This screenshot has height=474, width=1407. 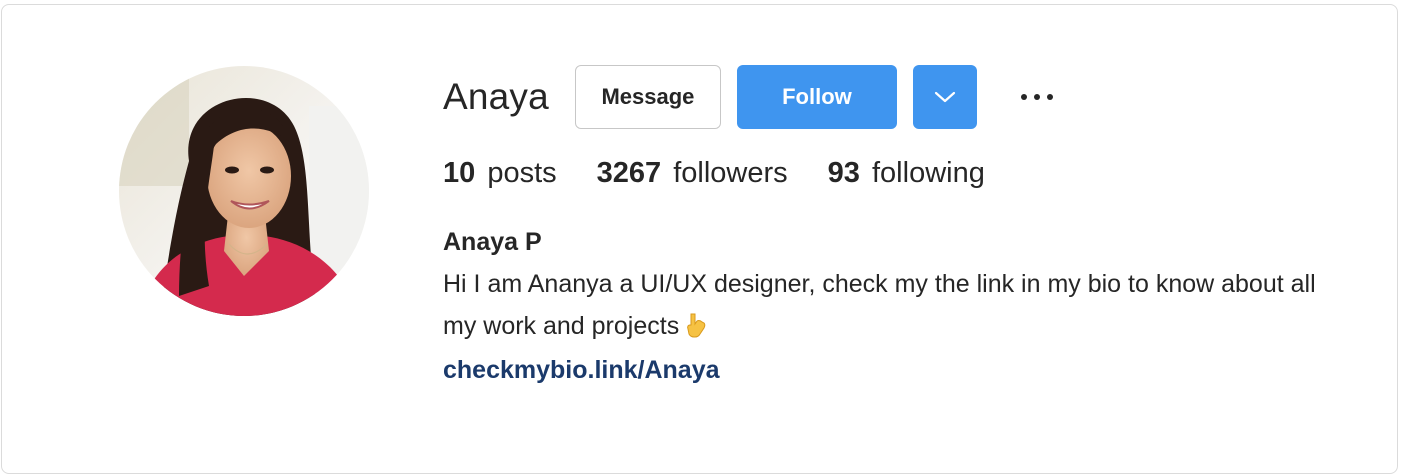 I want to click on following-stat: 93 following, so click(x=906, y=173).